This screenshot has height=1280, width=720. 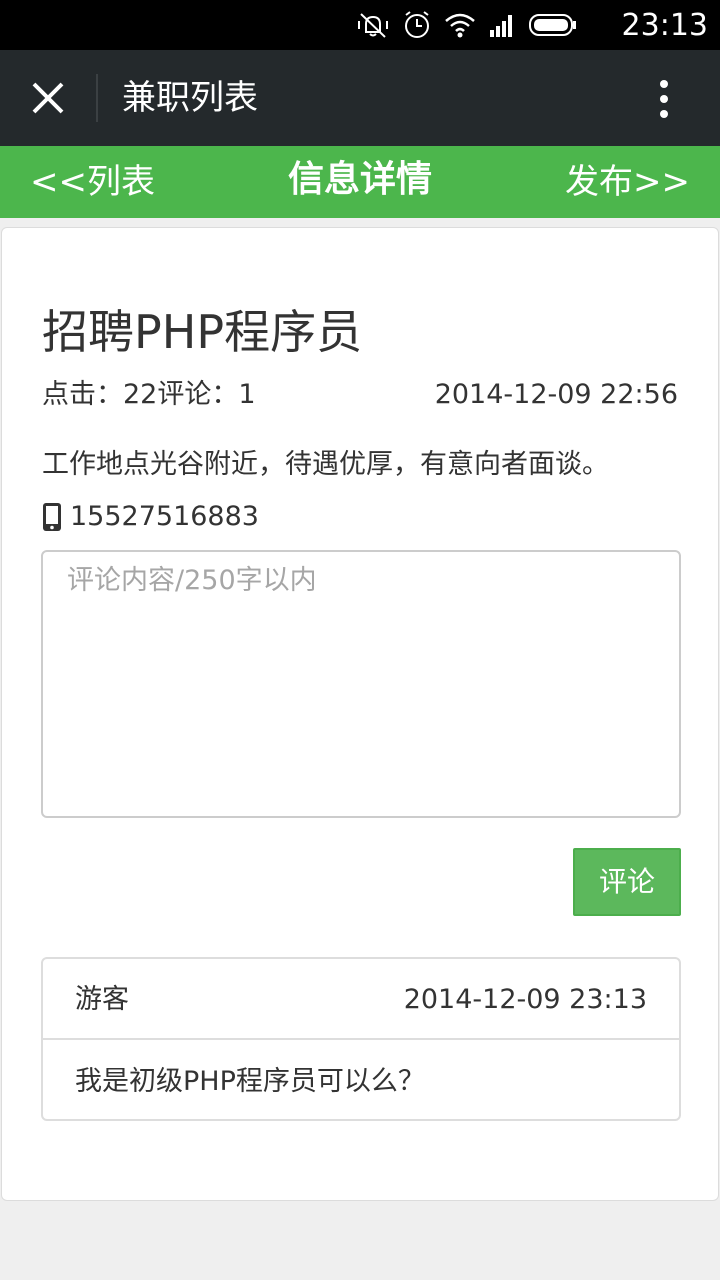 I want to click on status-icons, so click(x=467, y=25).